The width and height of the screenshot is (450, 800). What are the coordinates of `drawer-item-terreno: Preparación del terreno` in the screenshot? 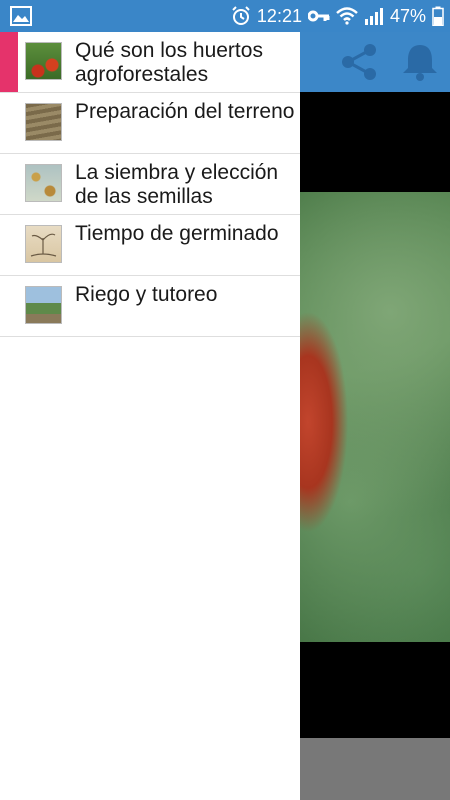 It's located at (150, 123).